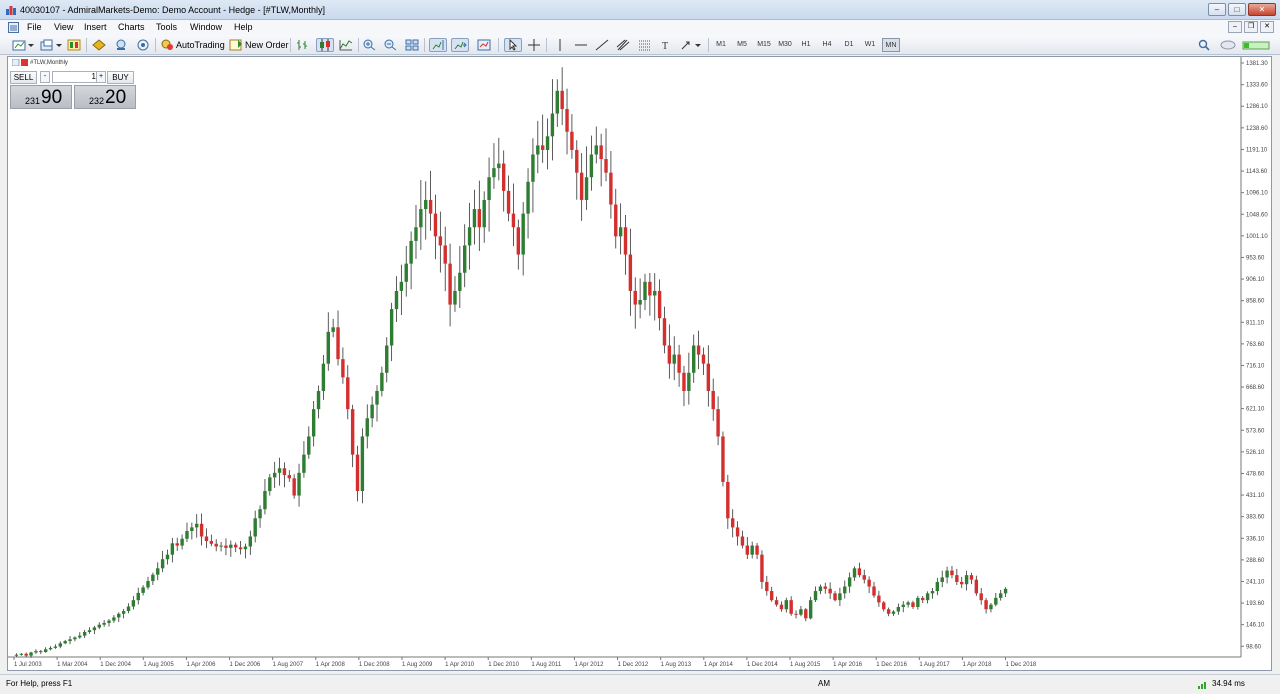  What do you see at coordinates (1228, 45) in the screenshot?
I see `chat-icon` at bounding box center [1228, 45].